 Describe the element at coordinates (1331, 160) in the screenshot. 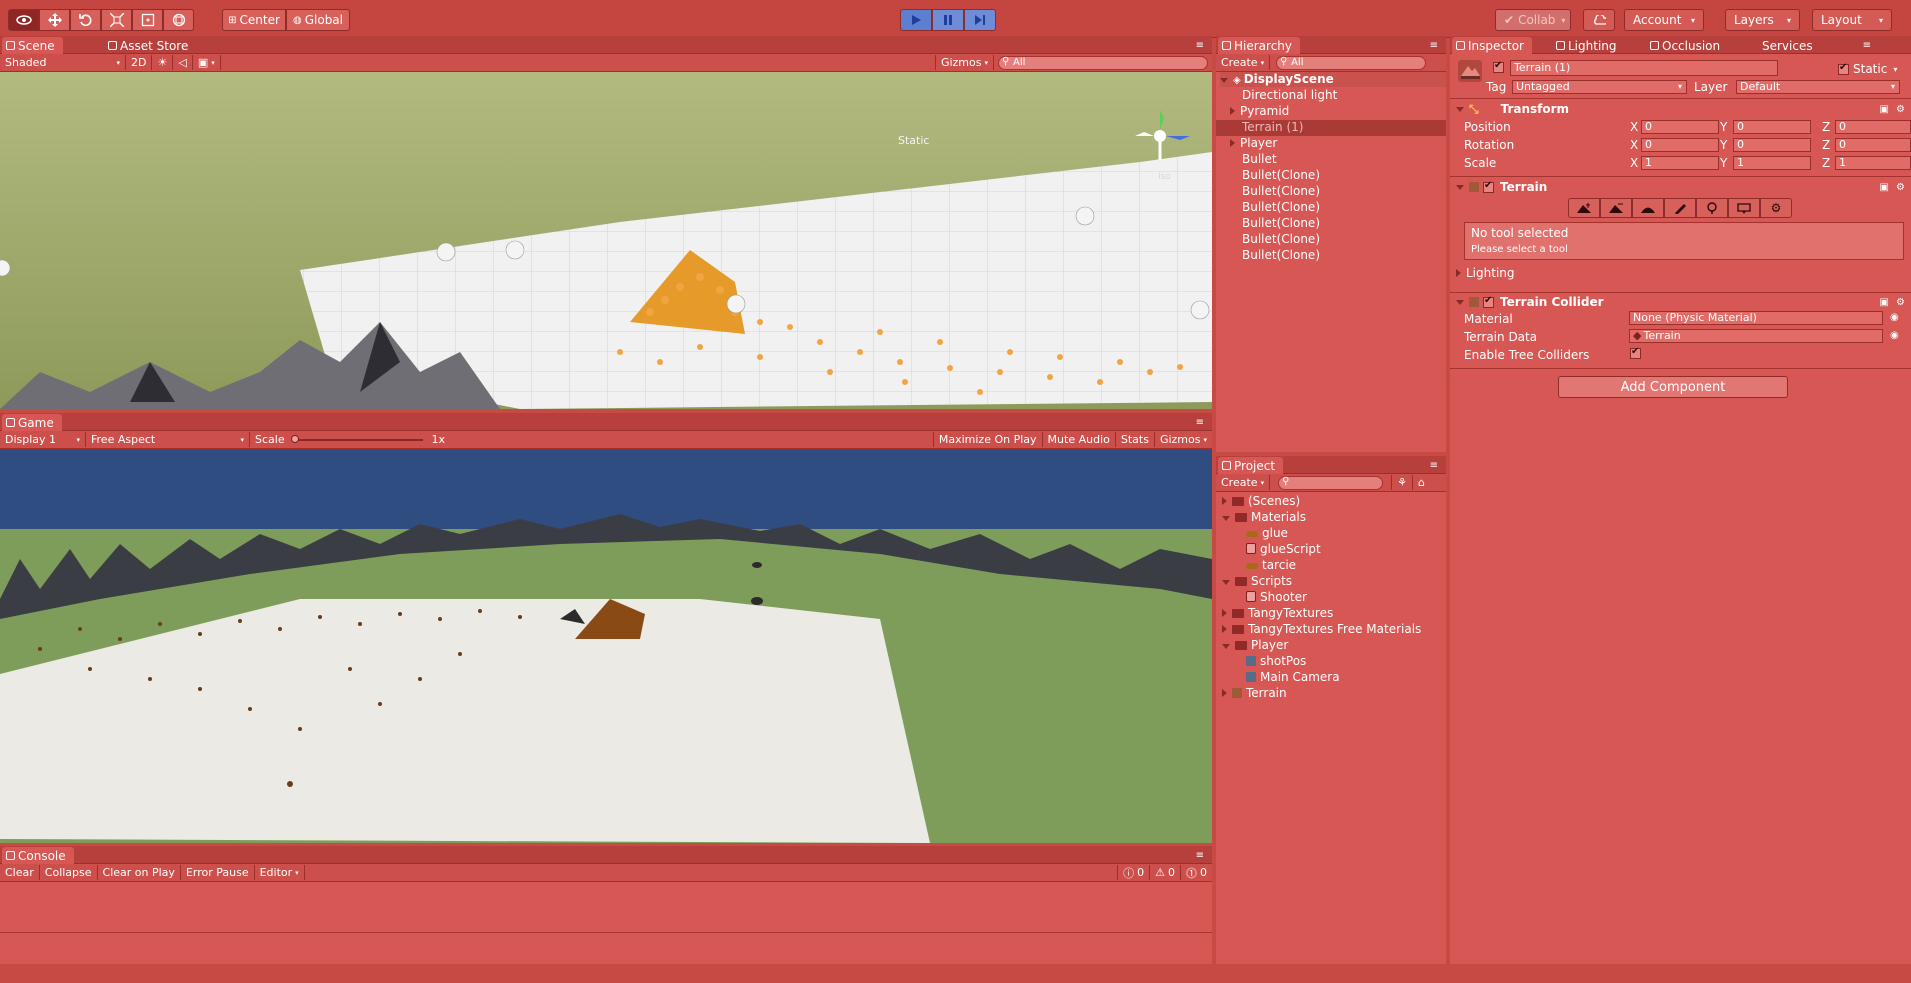

I see `hierarchy-item: Bullet` at that location.